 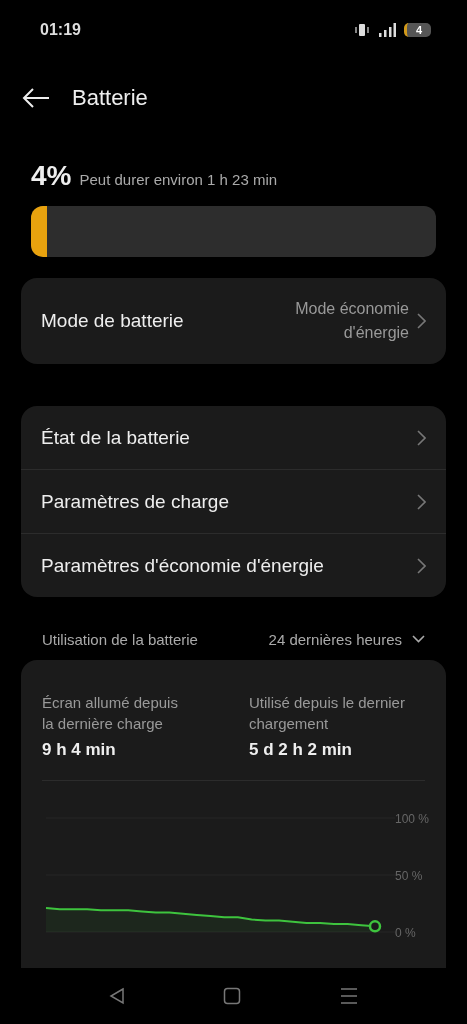 I want to click on current-point-marker, so click(x=375, y=926).